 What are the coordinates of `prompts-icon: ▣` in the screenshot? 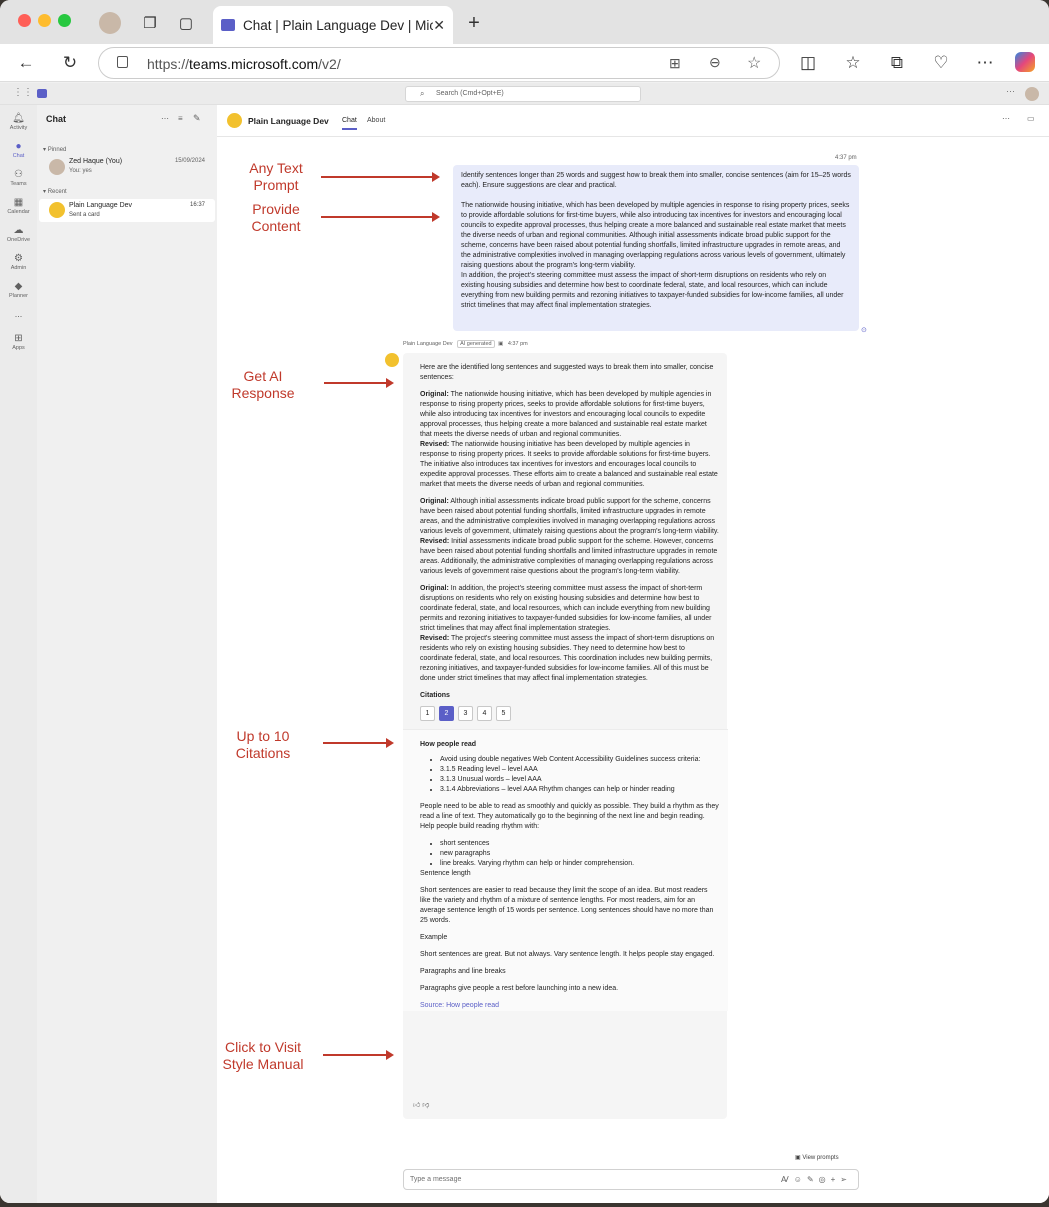 It's located at (798, 1158).